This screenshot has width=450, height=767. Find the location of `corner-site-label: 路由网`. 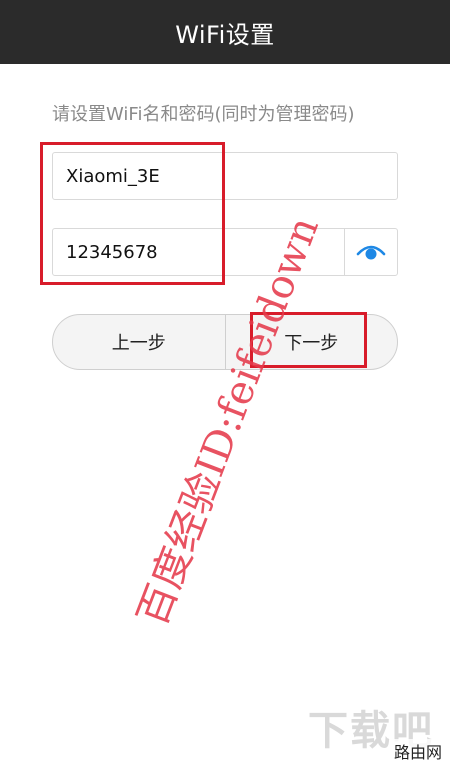

corner-site-label: 路由网 is located at coordinates (417, 751).